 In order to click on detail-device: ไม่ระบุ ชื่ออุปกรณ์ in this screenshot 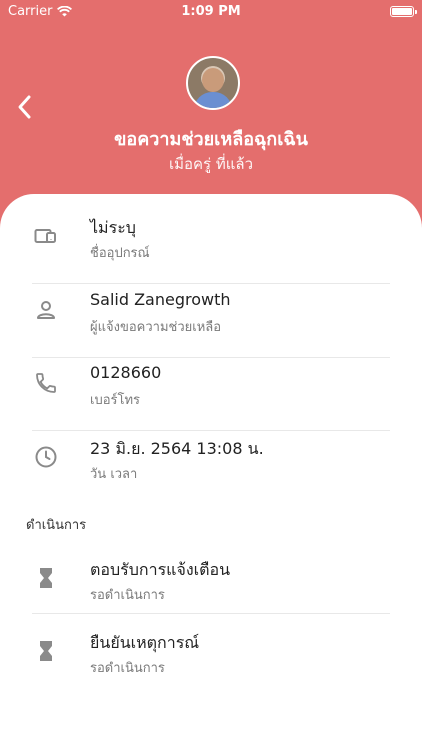, I will do `click(211, 240)`.